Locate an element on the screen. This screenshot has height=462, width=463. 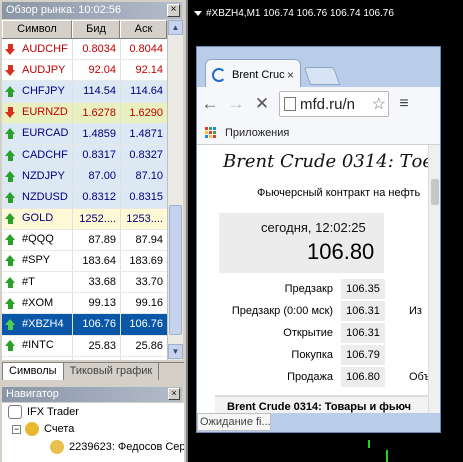
table-row: #XOM 99.13 99.16 is located at coordinates (84, 304).